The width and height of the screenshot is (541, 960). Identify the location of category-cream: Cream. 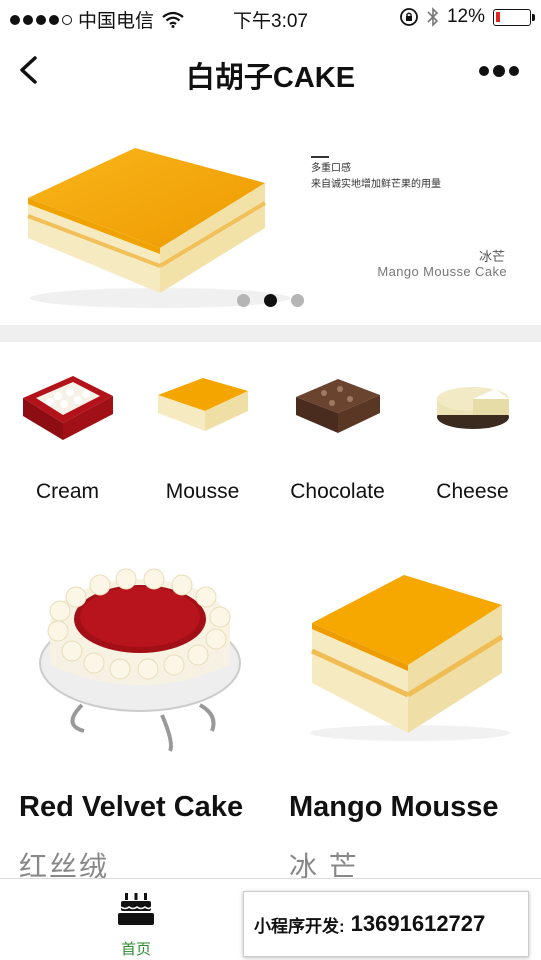
(67, 435).